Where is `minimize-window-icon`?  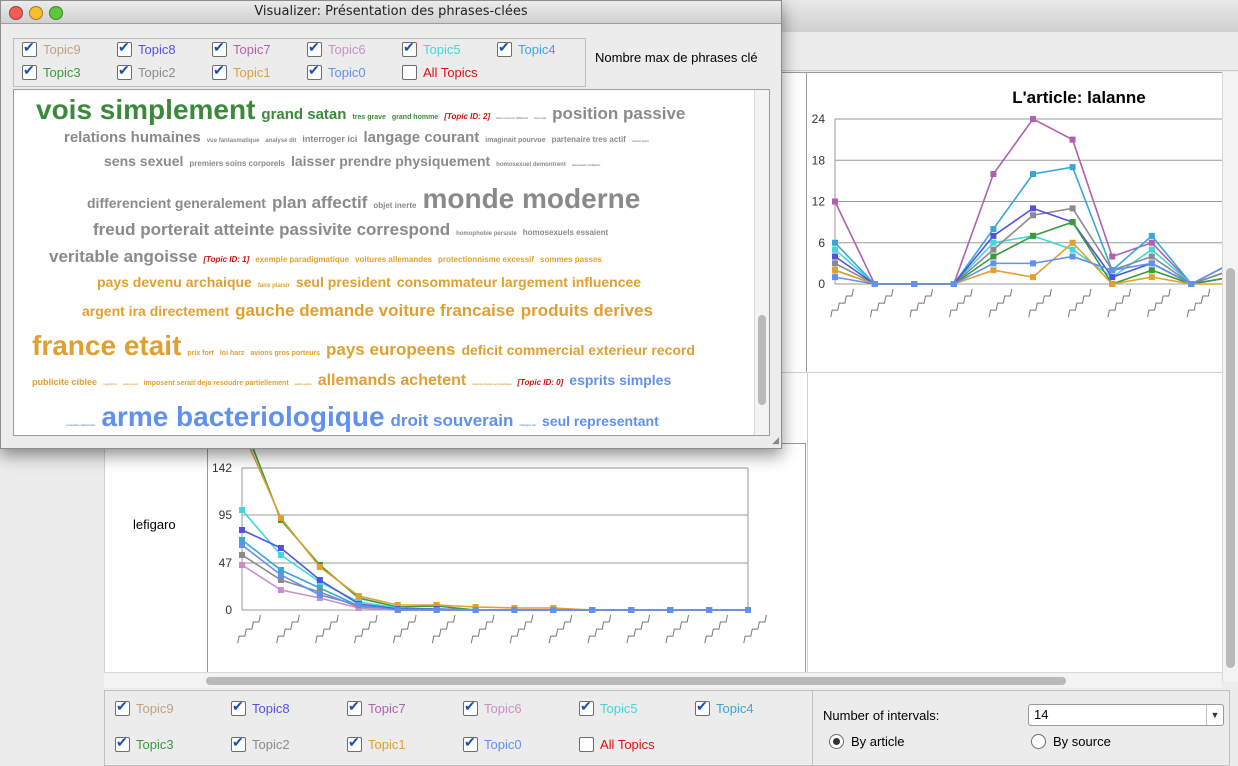
minimize-window-icon is located at coordinates (36, 13).